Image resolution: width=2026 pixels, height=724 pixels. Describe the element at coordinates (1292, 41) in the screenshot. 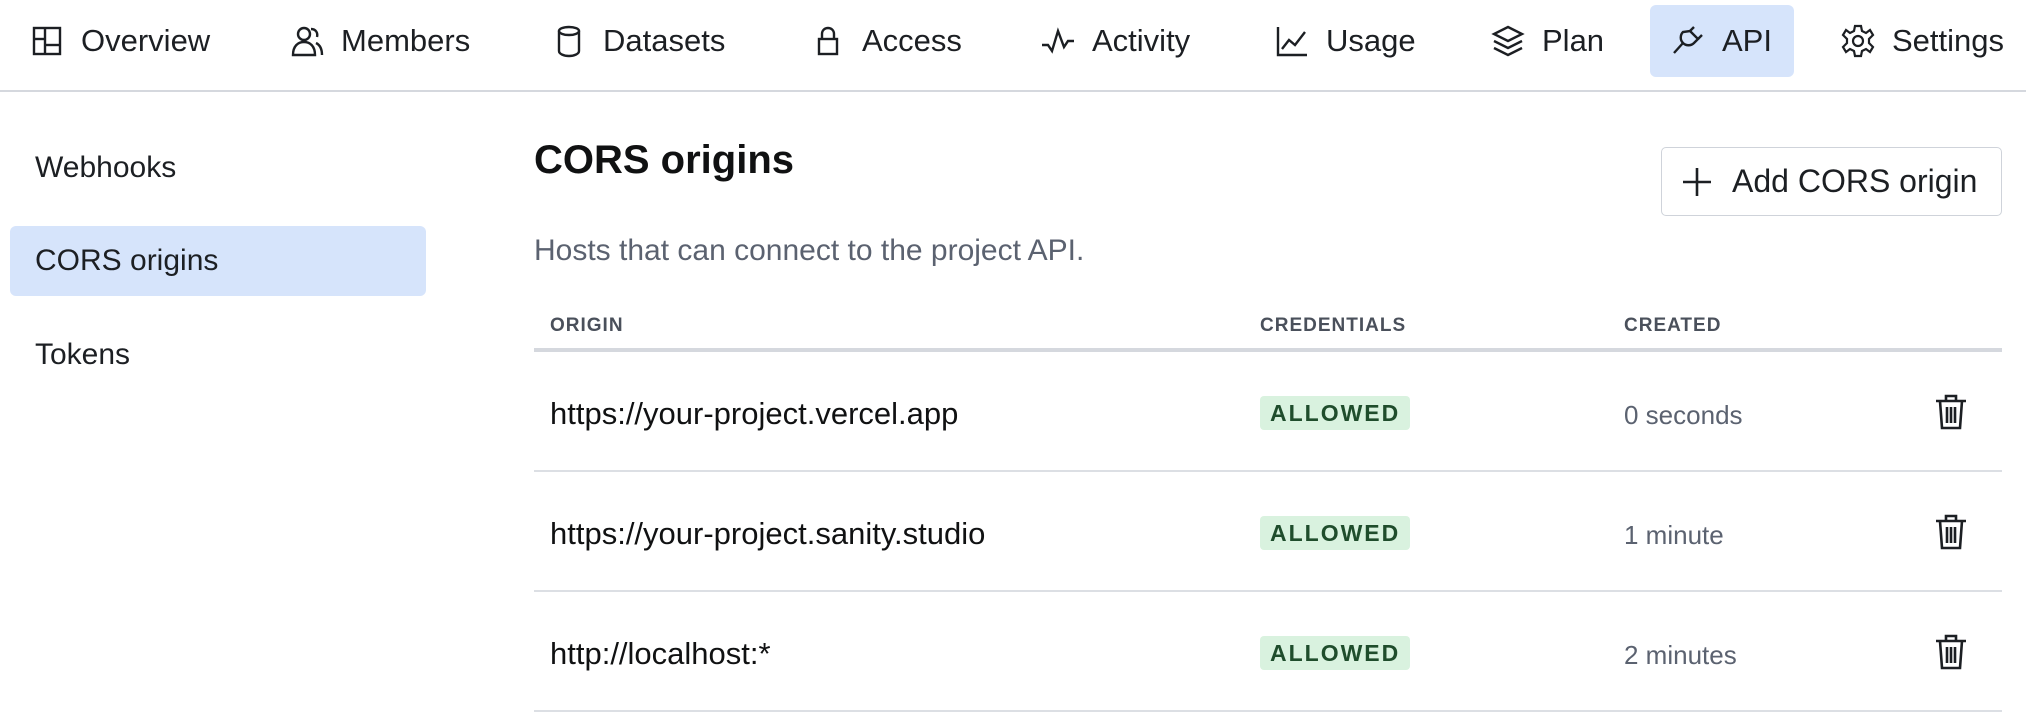

I see `chart-line-icon` at that location.